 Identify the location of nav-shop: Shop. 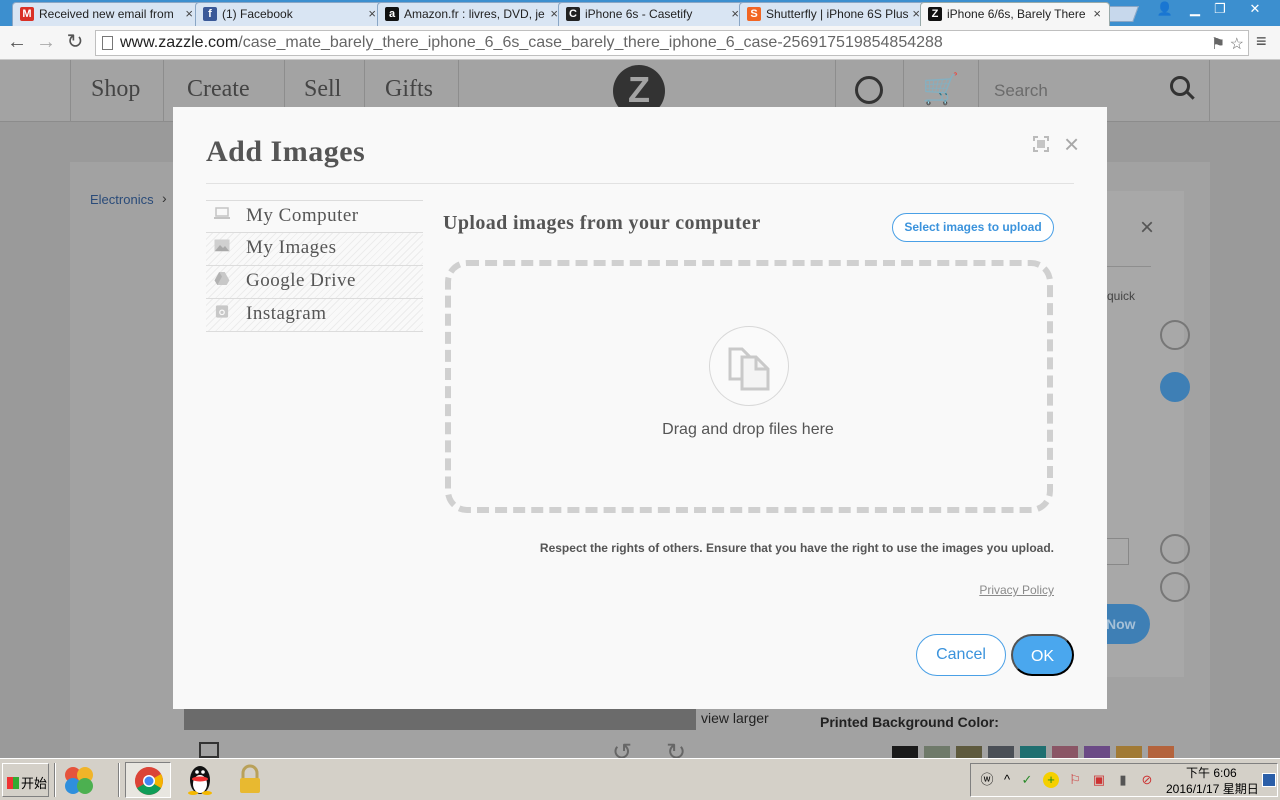
(115, 89).